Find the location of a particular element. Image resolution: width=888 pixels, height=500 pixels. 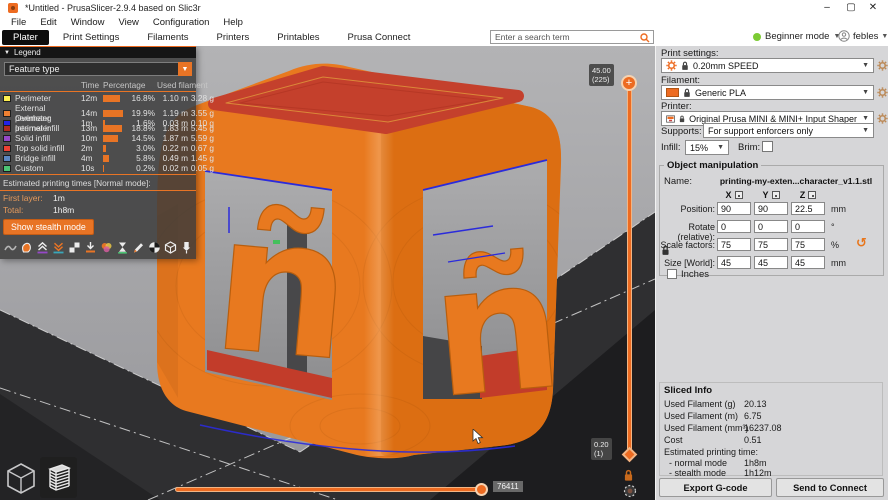

supports-value: For support enforcers only is located at coordinates (761, 130).